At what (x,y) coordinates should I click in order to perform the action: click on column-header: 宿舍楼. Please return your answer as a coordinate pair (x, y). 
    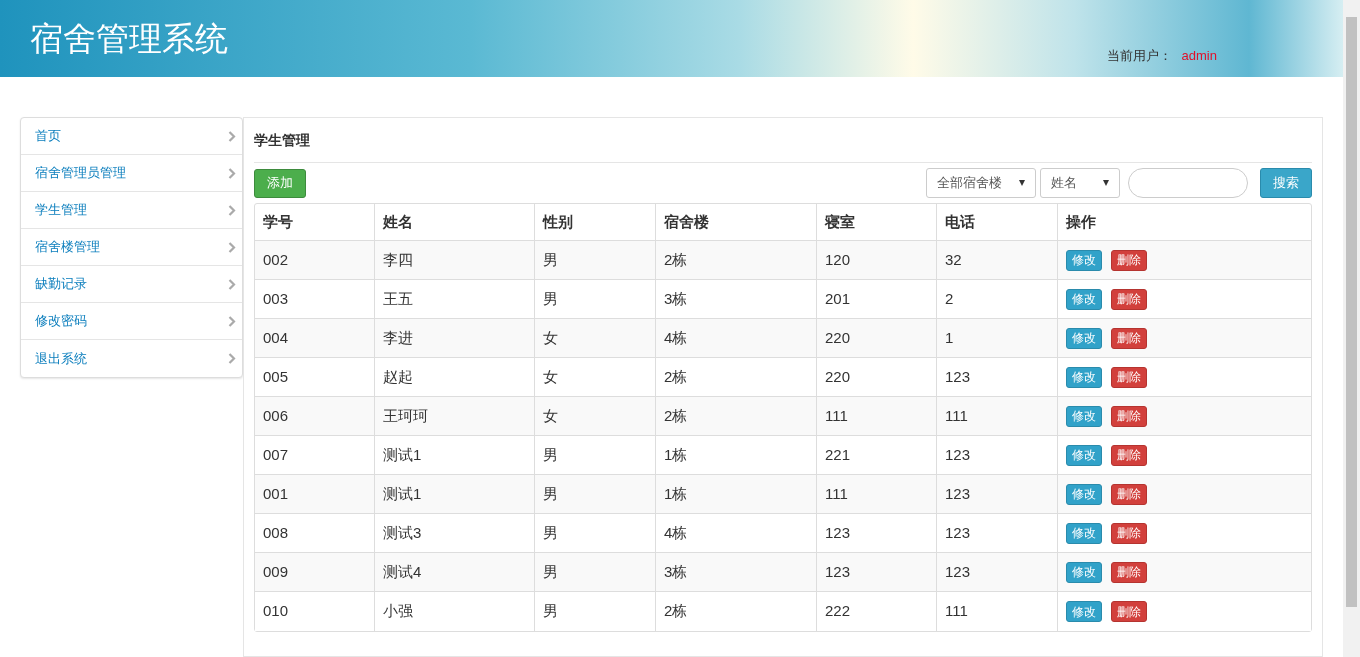
    Looking at the image, I should click on (736, 222).